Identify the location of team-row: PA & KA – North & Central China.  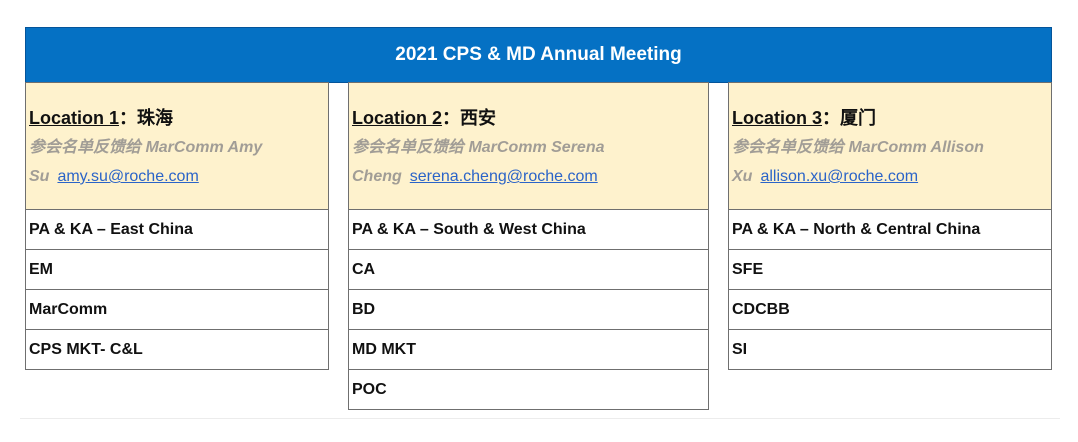
(890, 230).